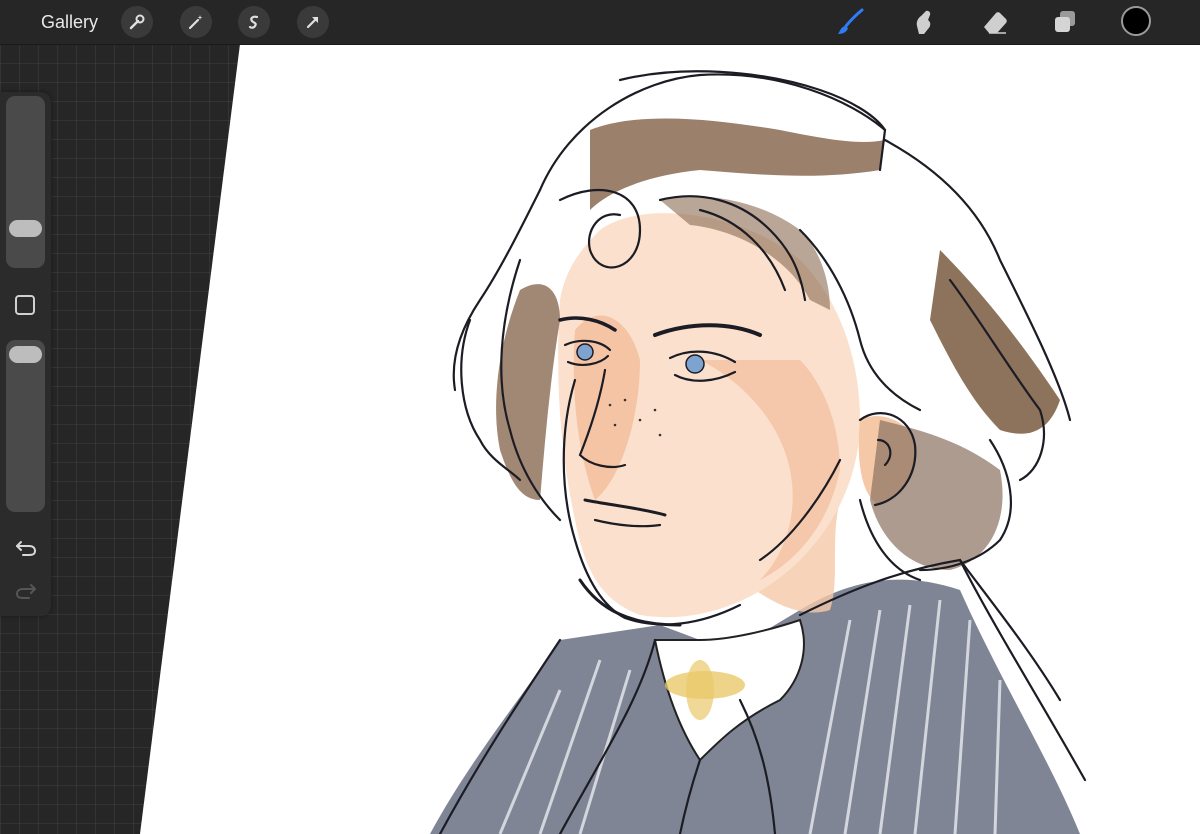 This screenshot has height=834, width=1200. What do you see at coordinates (25, 182) in the screenshot?
I see `brush-size-slider` at bounding box center [25, 182].